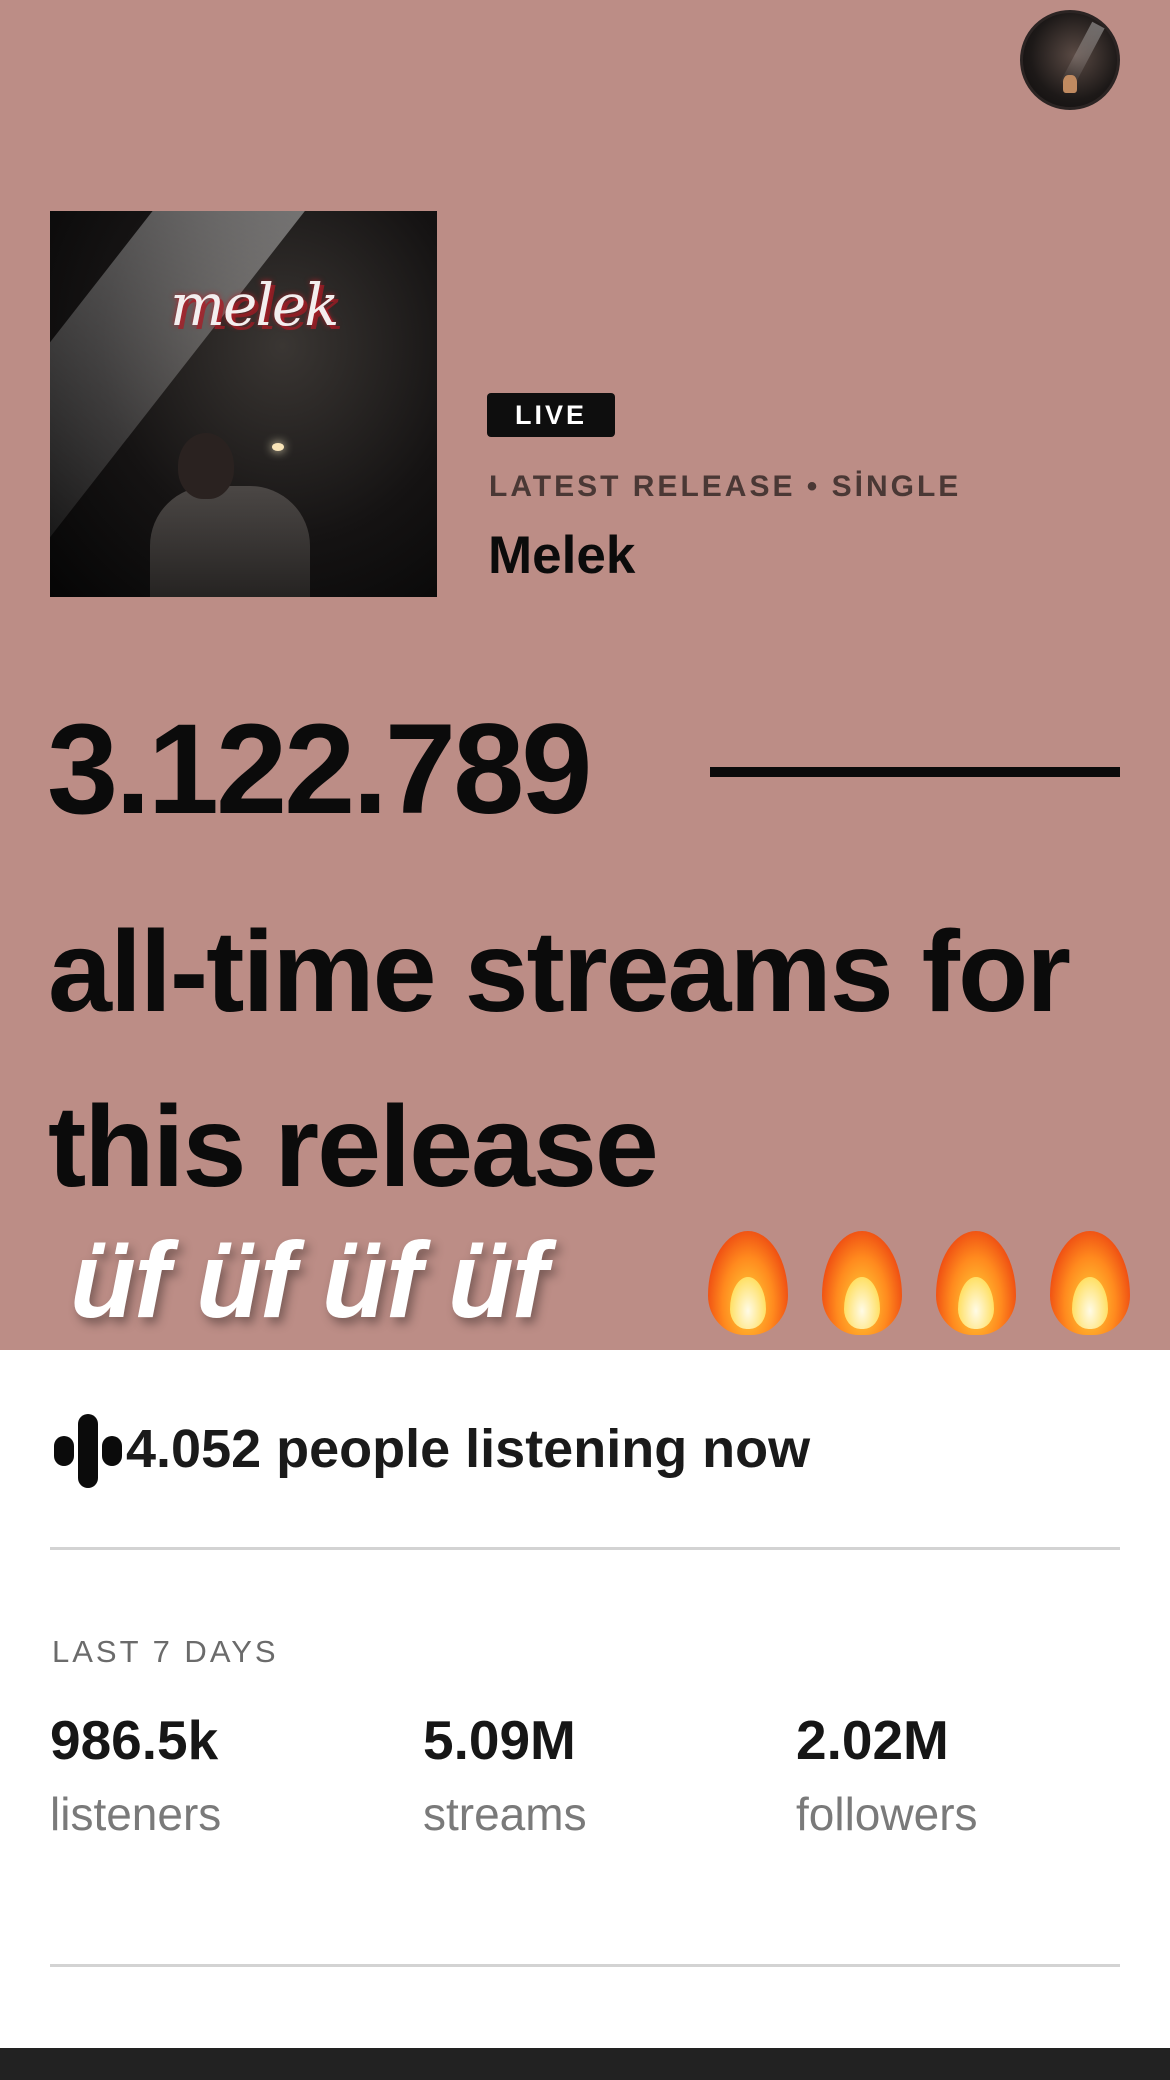 The image size is (1170, 2080). I want to click on cover-lamp, so click(278, 447).